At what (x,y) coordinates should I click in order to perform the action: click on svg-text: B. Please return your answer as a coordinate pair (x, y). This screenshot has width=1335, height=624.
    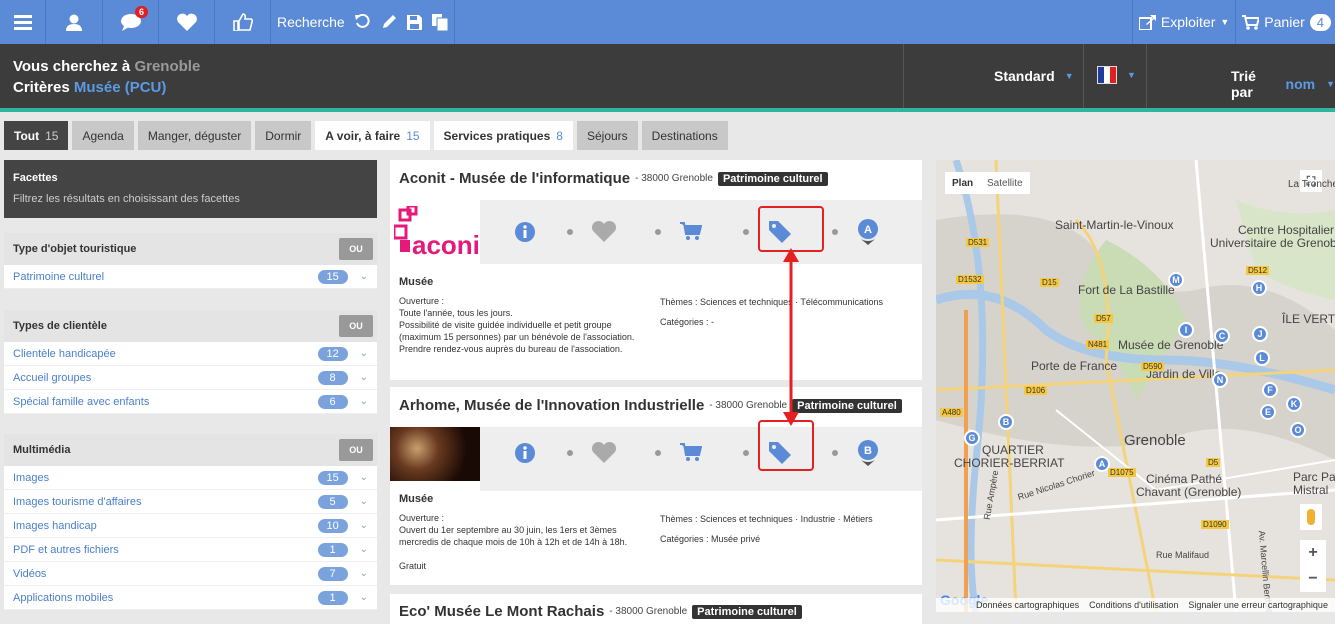
    Looking at the image, I should click on (868, 451).